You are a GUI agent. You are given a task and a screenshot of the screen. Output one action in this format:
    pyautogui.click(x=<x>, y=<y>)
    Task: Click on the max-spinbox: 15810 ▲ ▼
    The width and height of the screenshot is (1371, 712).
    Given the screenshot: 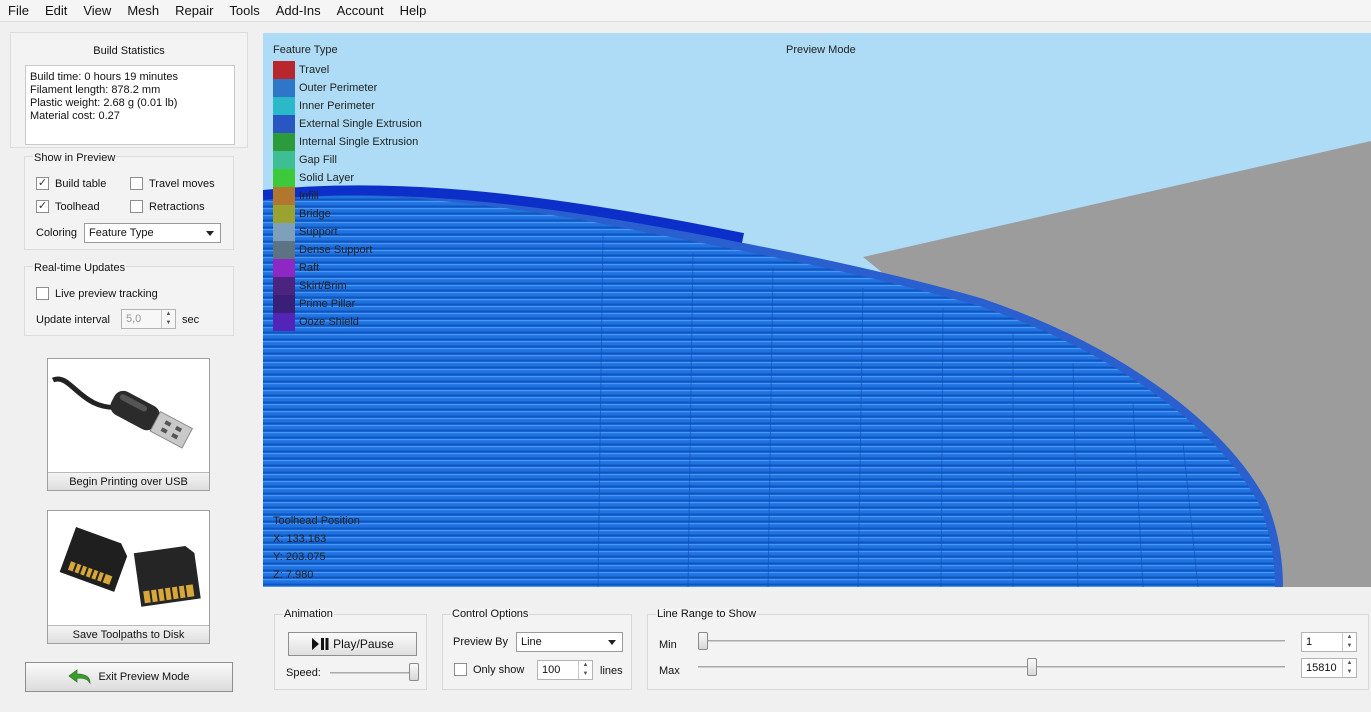 What is the action you would take?
    pyautogui.click(x=1329, y=668)
    